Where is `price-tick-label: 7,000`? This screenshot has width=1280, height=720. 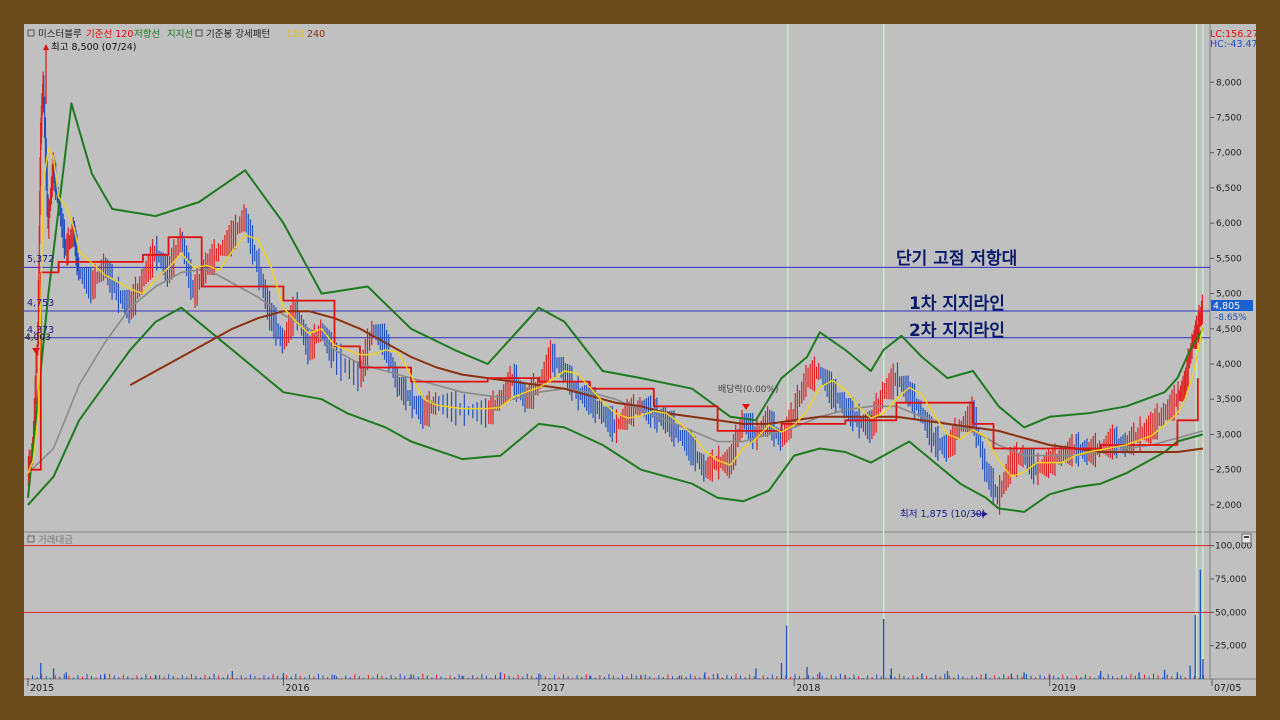
price-tick-label: 7,000 is located at coordinates (1229, 154).